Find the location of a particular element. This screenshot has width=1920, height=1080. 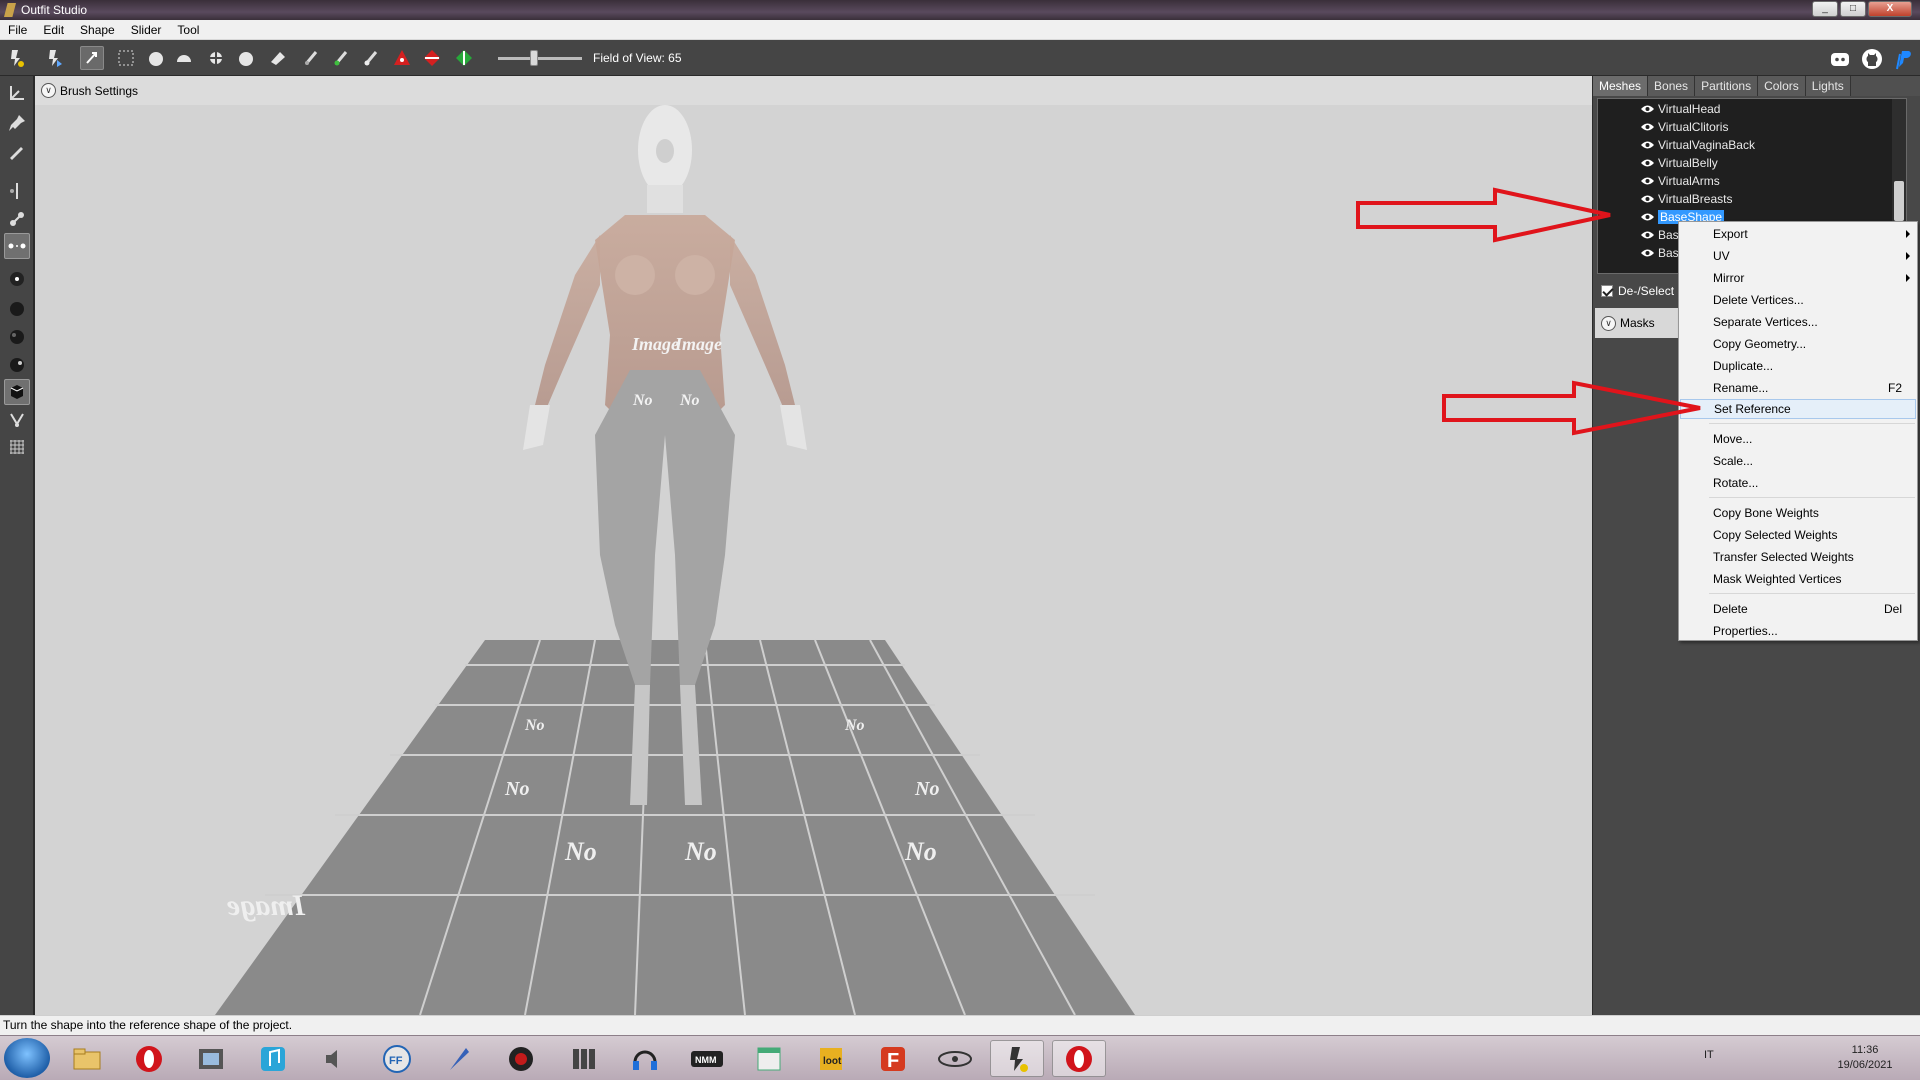

connected-only-icon is located at coordinates (17, 219).